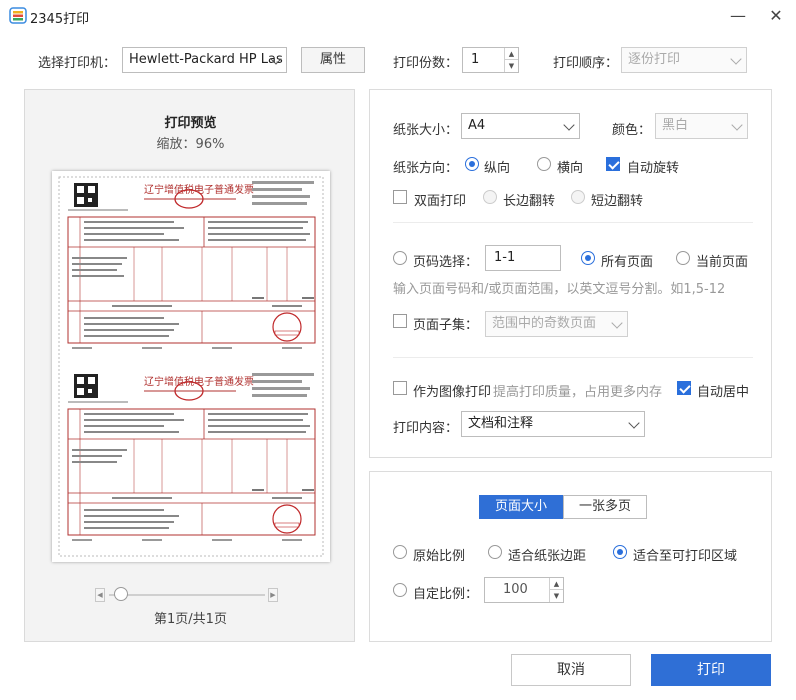  What do you see at coordinates (273, 595) in the screenshot?
I see `slider-next-button: ▶` at bounding box center [273, 595].